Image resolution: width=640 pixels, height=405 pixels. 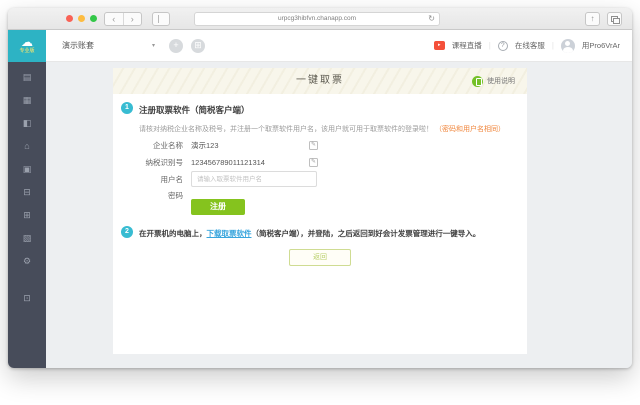 I want to click on invoice-icon: ▣, so click(x=27, y=169).